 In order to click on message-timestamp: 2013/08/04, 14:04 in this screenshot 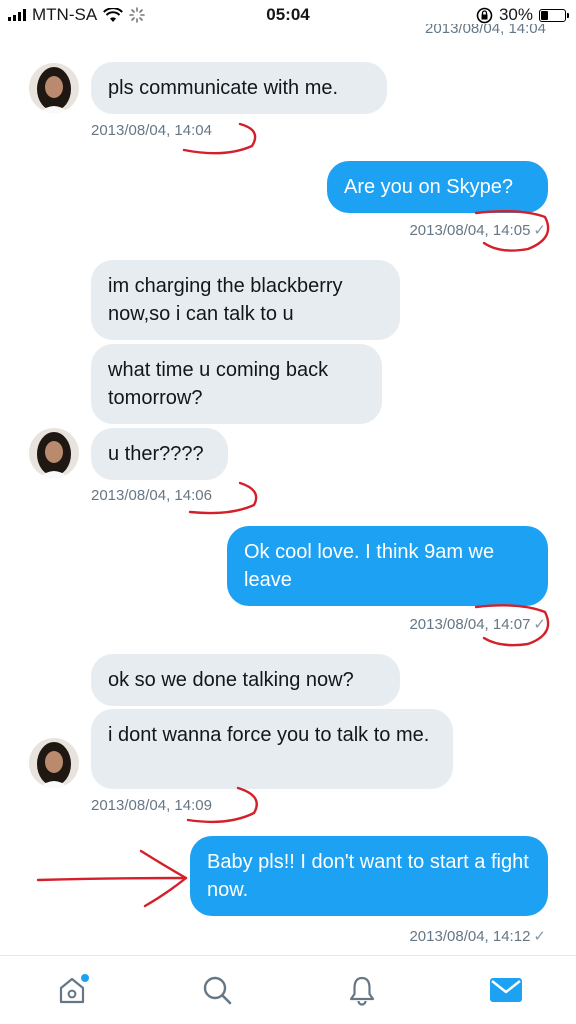, I will do `click(151, 130)`.